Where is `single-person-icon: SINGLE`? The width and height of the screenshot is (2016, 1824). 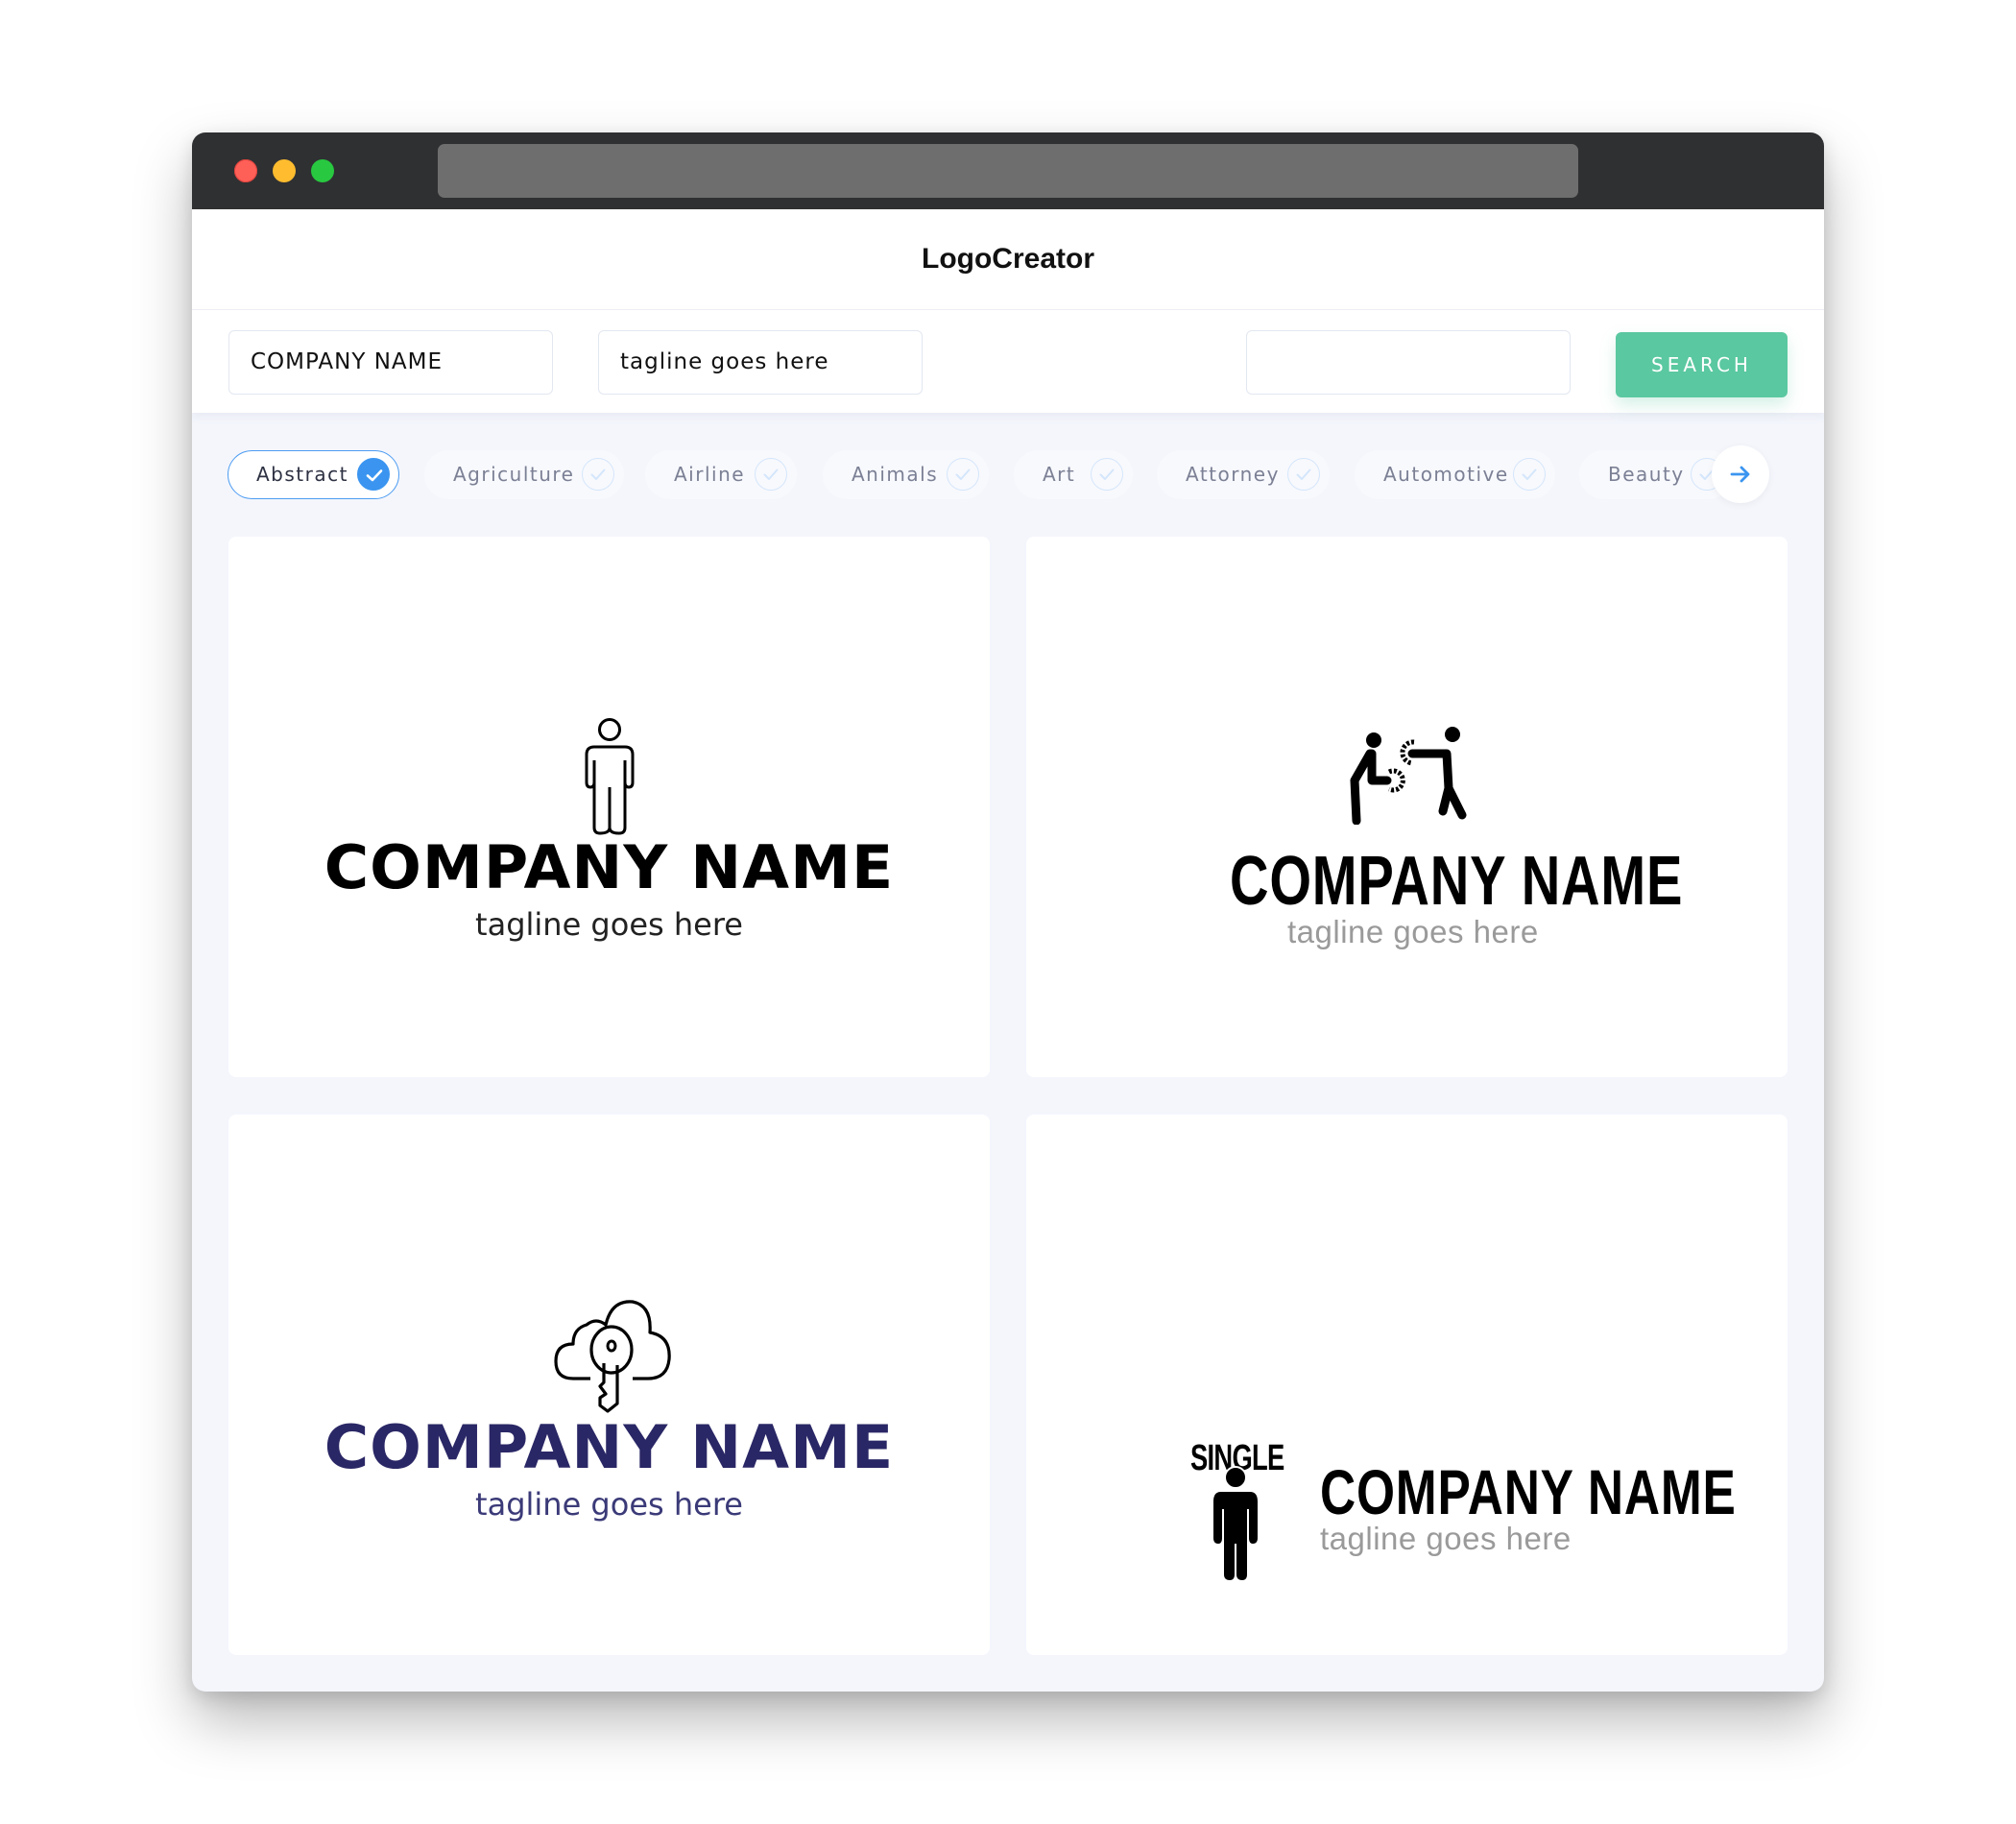 single-person-icon: SINGLE is located at coordinates (1237, 1509).